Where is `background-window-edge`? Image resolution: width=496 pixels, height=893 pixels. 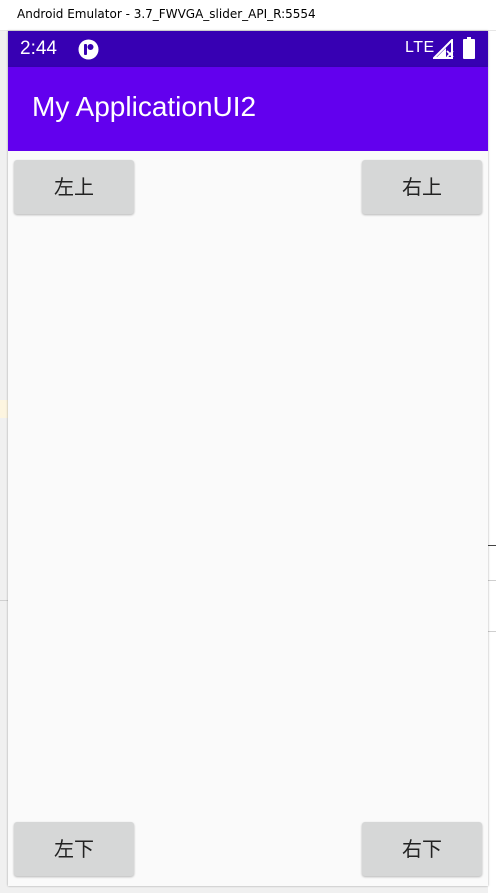 background-window-edge is located at coordinates (492, 462).